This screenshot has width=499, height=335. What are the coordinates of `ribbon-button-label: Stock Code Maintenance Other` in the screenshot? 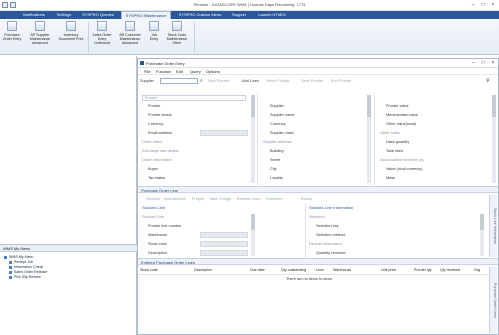 It's located at (177, 39).